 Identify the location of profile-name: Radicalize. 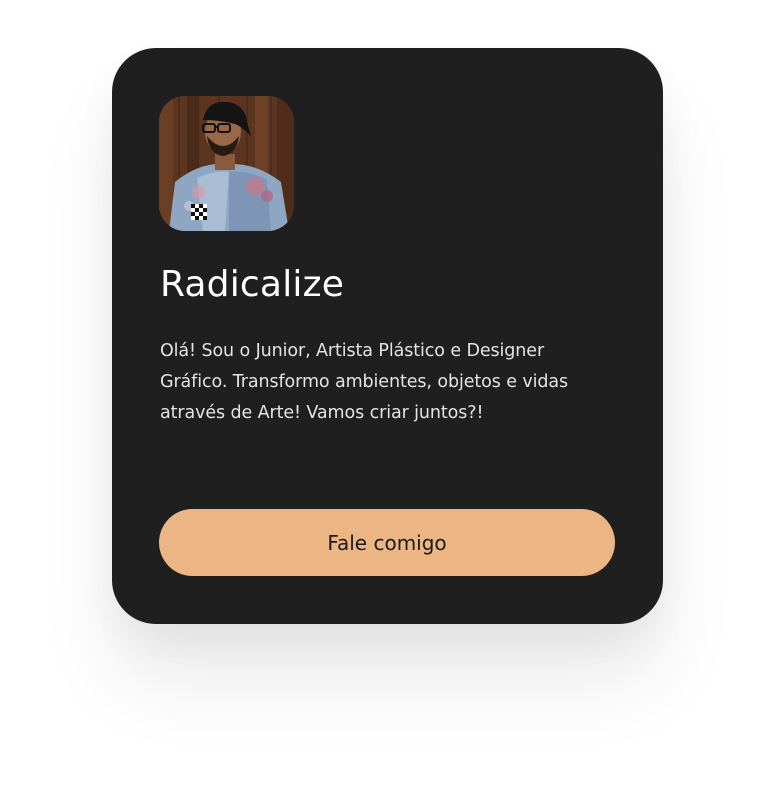
(252, 284).